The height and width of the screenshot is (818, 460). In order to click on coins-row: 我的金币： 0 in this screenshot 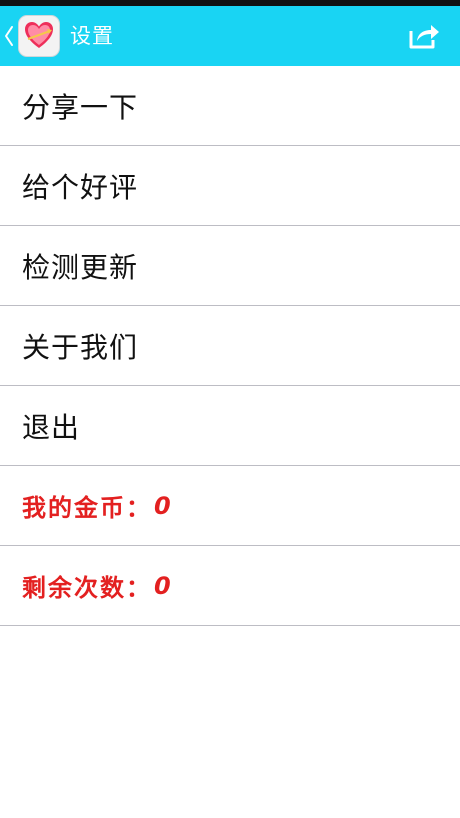, I will do `click(230, 506)`.